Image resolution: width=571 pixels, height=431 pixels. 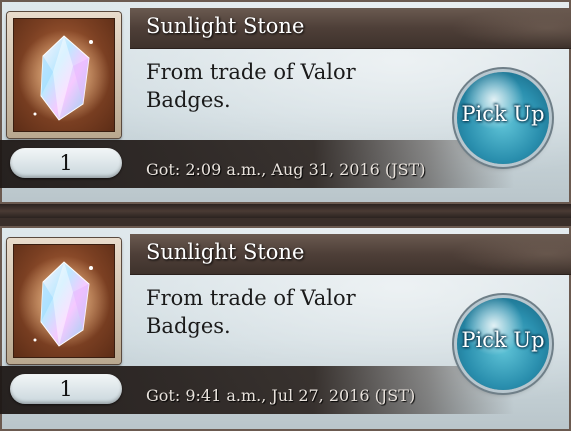 I want to click on obtained-timestamp: Got: 9:41 a.m., Jul 27, 2016 (JST), so click(x=281, y=395).